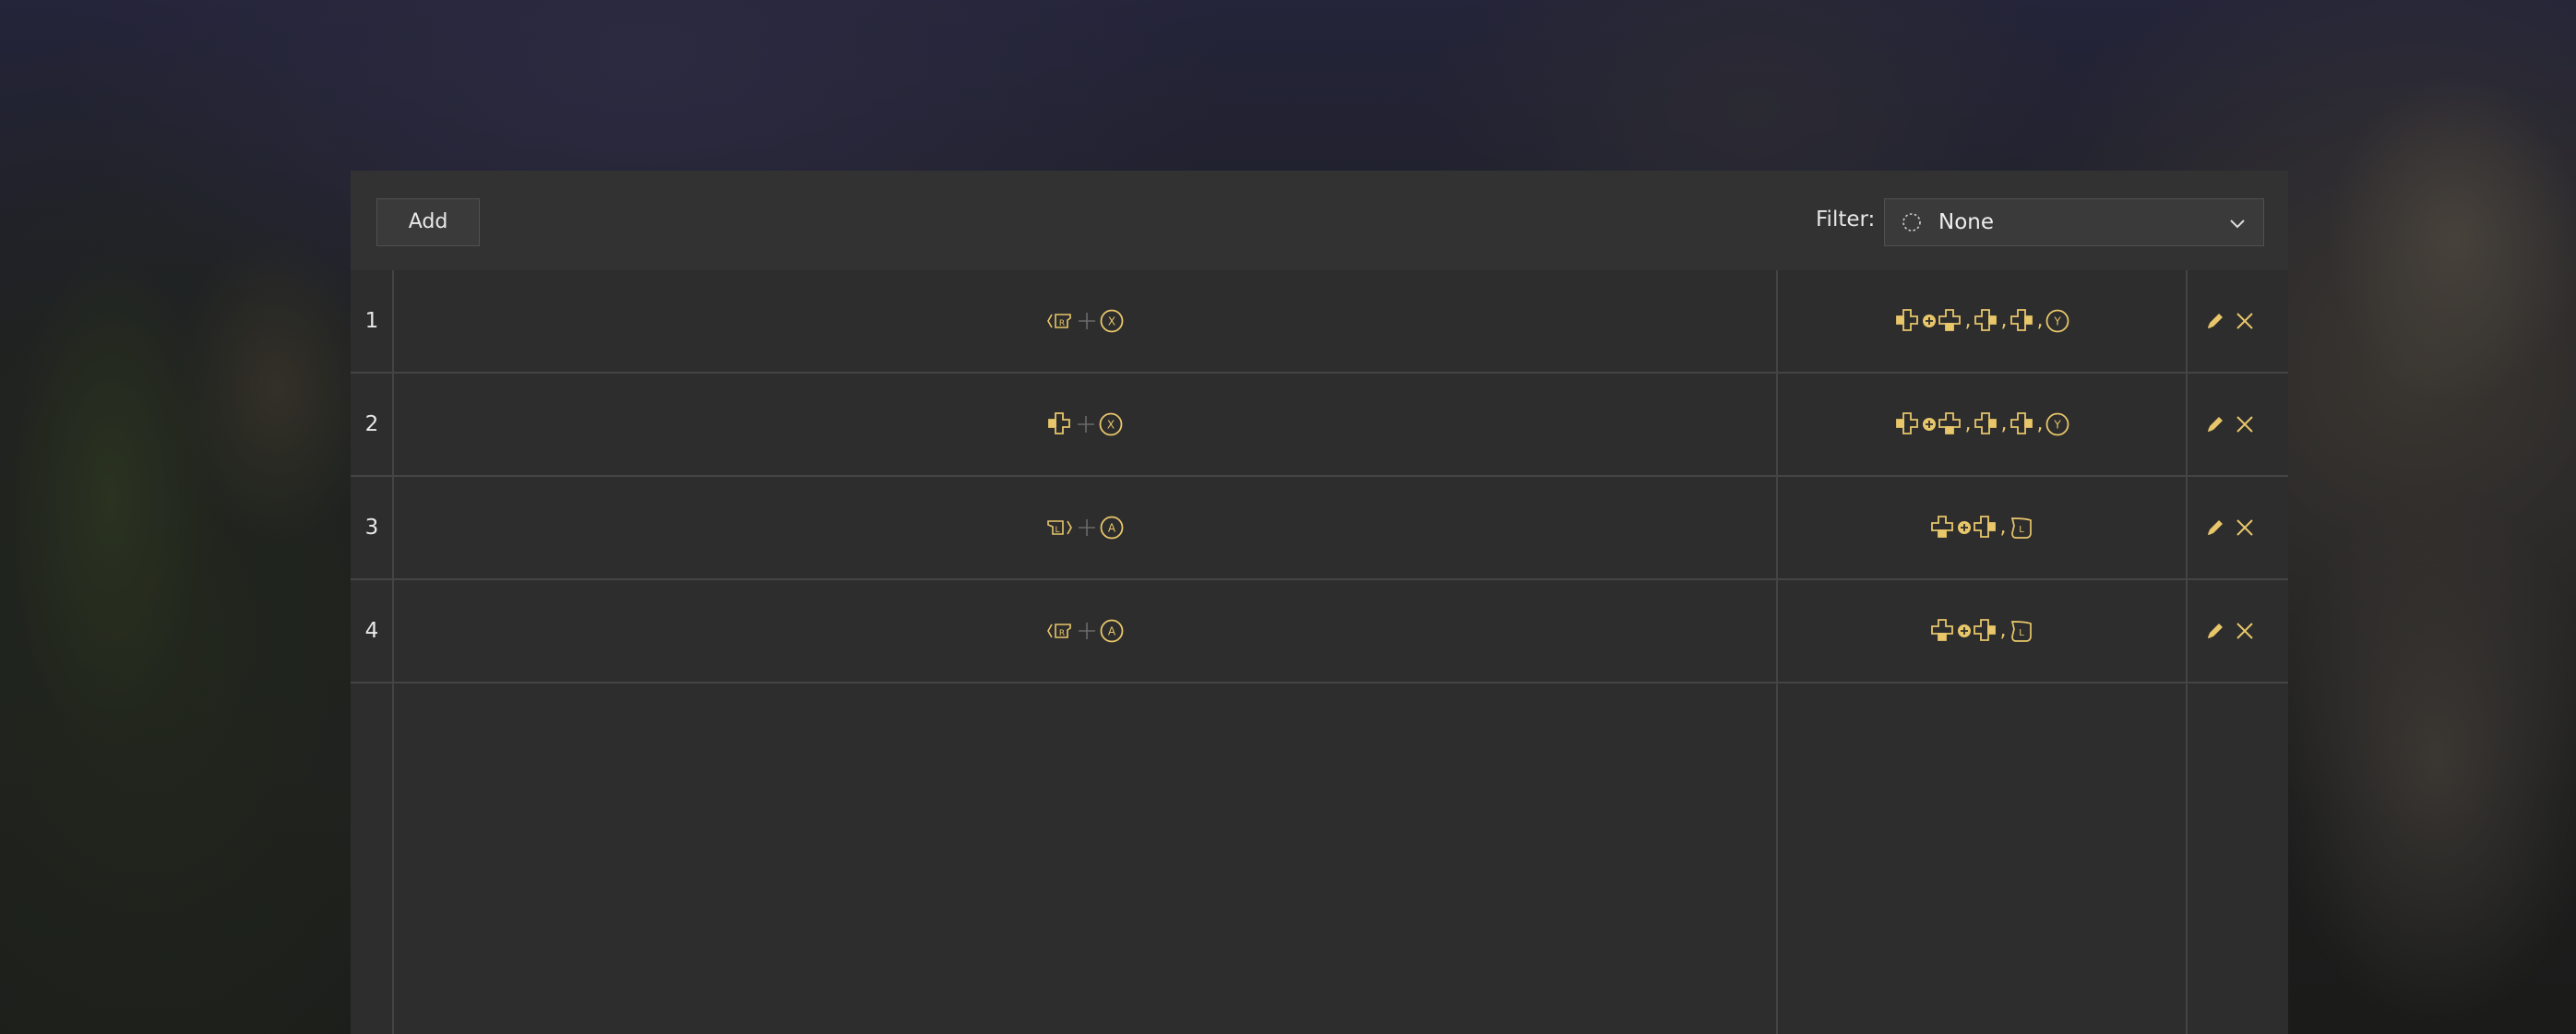  I want to click on trigger-combo: RX, so click(1085, 321).